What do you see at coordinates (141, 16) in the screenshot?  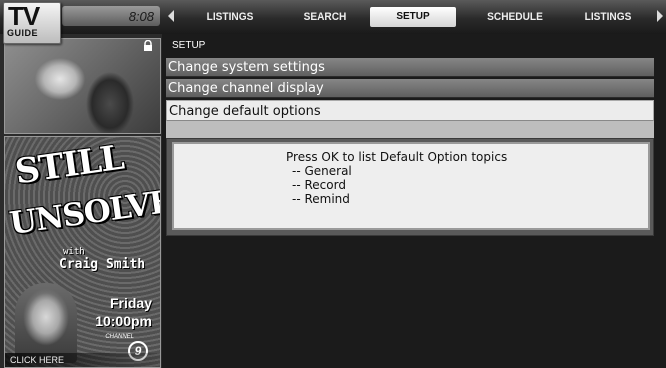 I see `clock-time: 8:08` at bounding box center [141, 16].